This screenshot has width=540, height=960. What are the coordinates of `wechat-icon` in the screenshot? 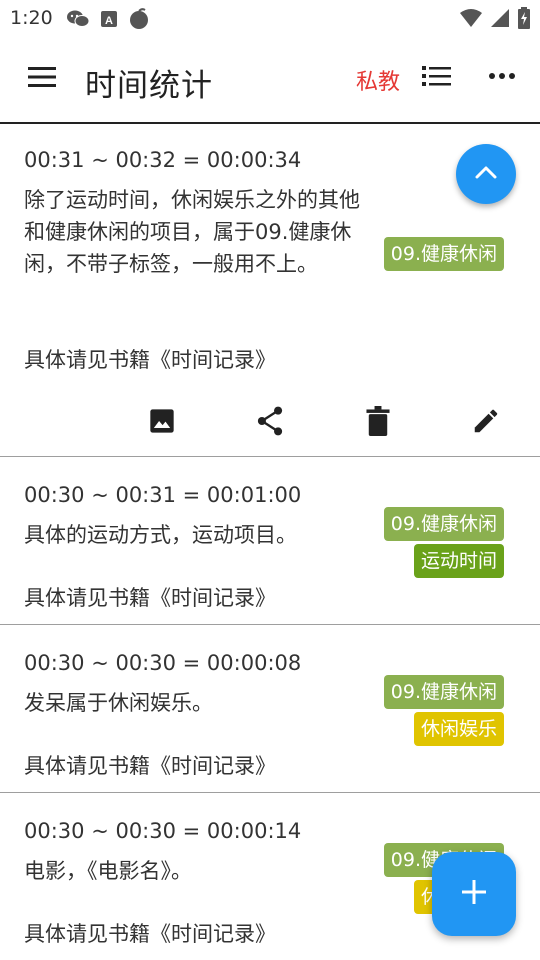 It's located at (78, 21).